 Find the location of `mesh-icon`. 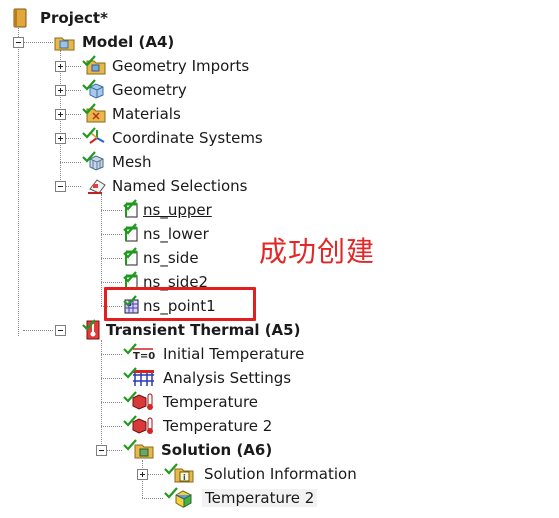

mesh-icon is located at coordinates (95, 162).